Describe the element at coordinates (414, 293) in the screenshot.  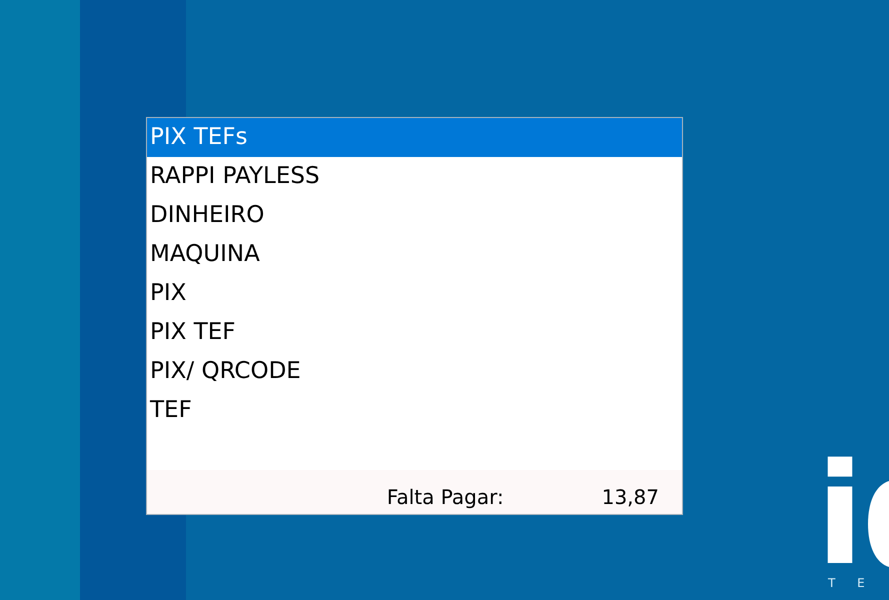
I see `payment-option: PIX` at that location.